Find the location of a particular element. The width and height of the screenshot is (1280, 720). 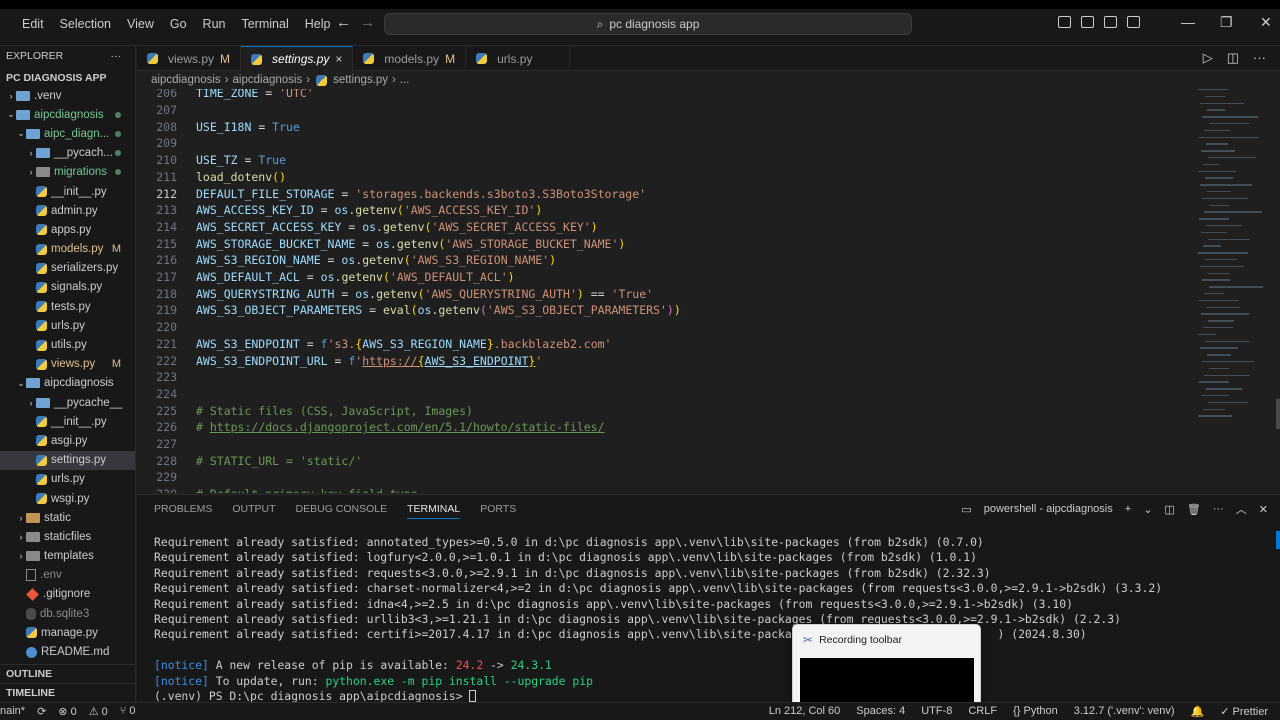

bell-icon: 🔔 is located at coordinates (1198, 711).